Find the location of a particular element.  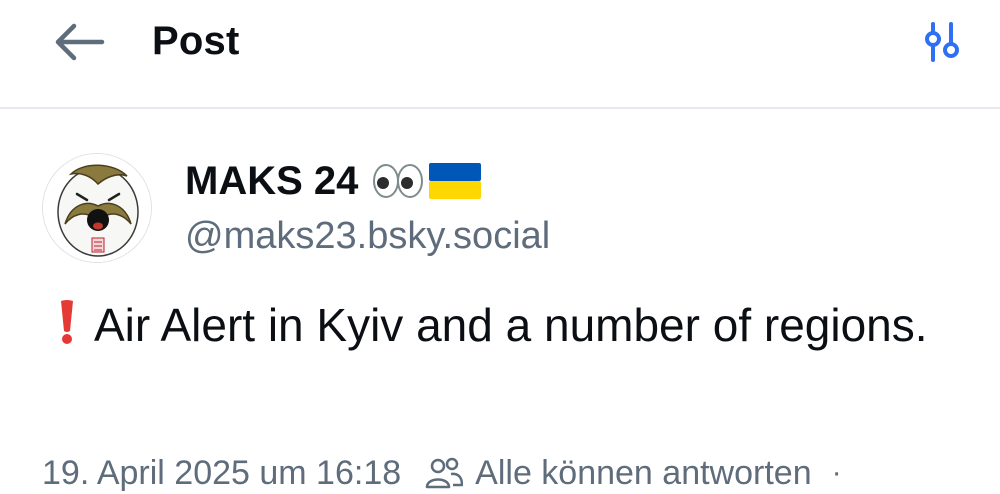

red-exclamation-icon is located at coordinates (67, 322).